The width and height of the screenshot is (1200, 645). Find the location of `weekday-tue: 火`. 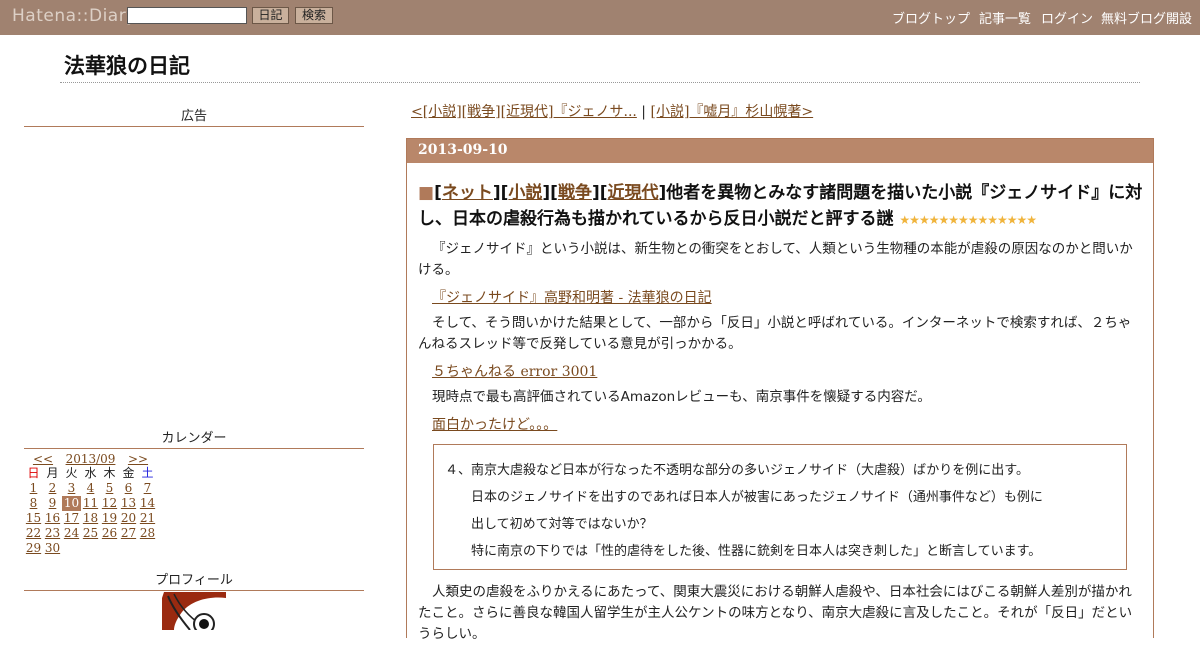

weekday-tue: 火 is located at coordinates (71, 473).